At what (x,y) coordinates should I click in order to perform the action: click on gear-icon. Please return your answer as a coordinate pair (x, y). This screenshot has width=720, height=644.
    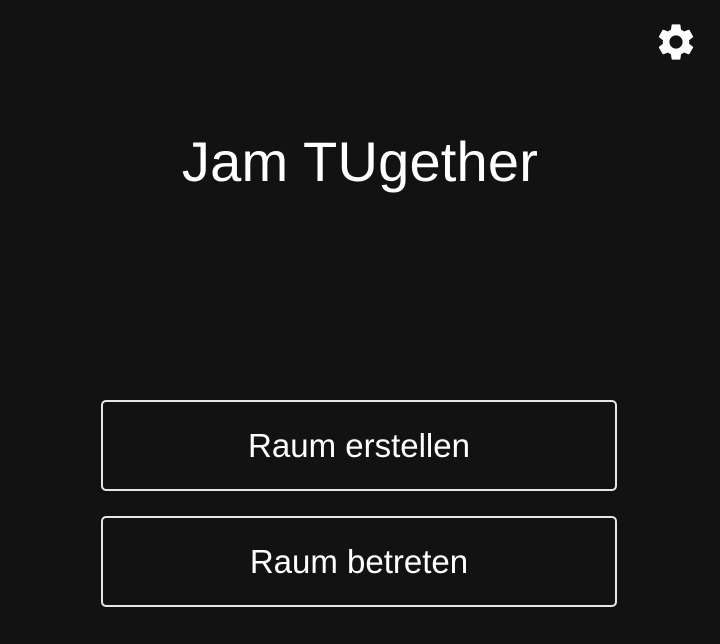
    Looking at the image, I should click on (676, 42).